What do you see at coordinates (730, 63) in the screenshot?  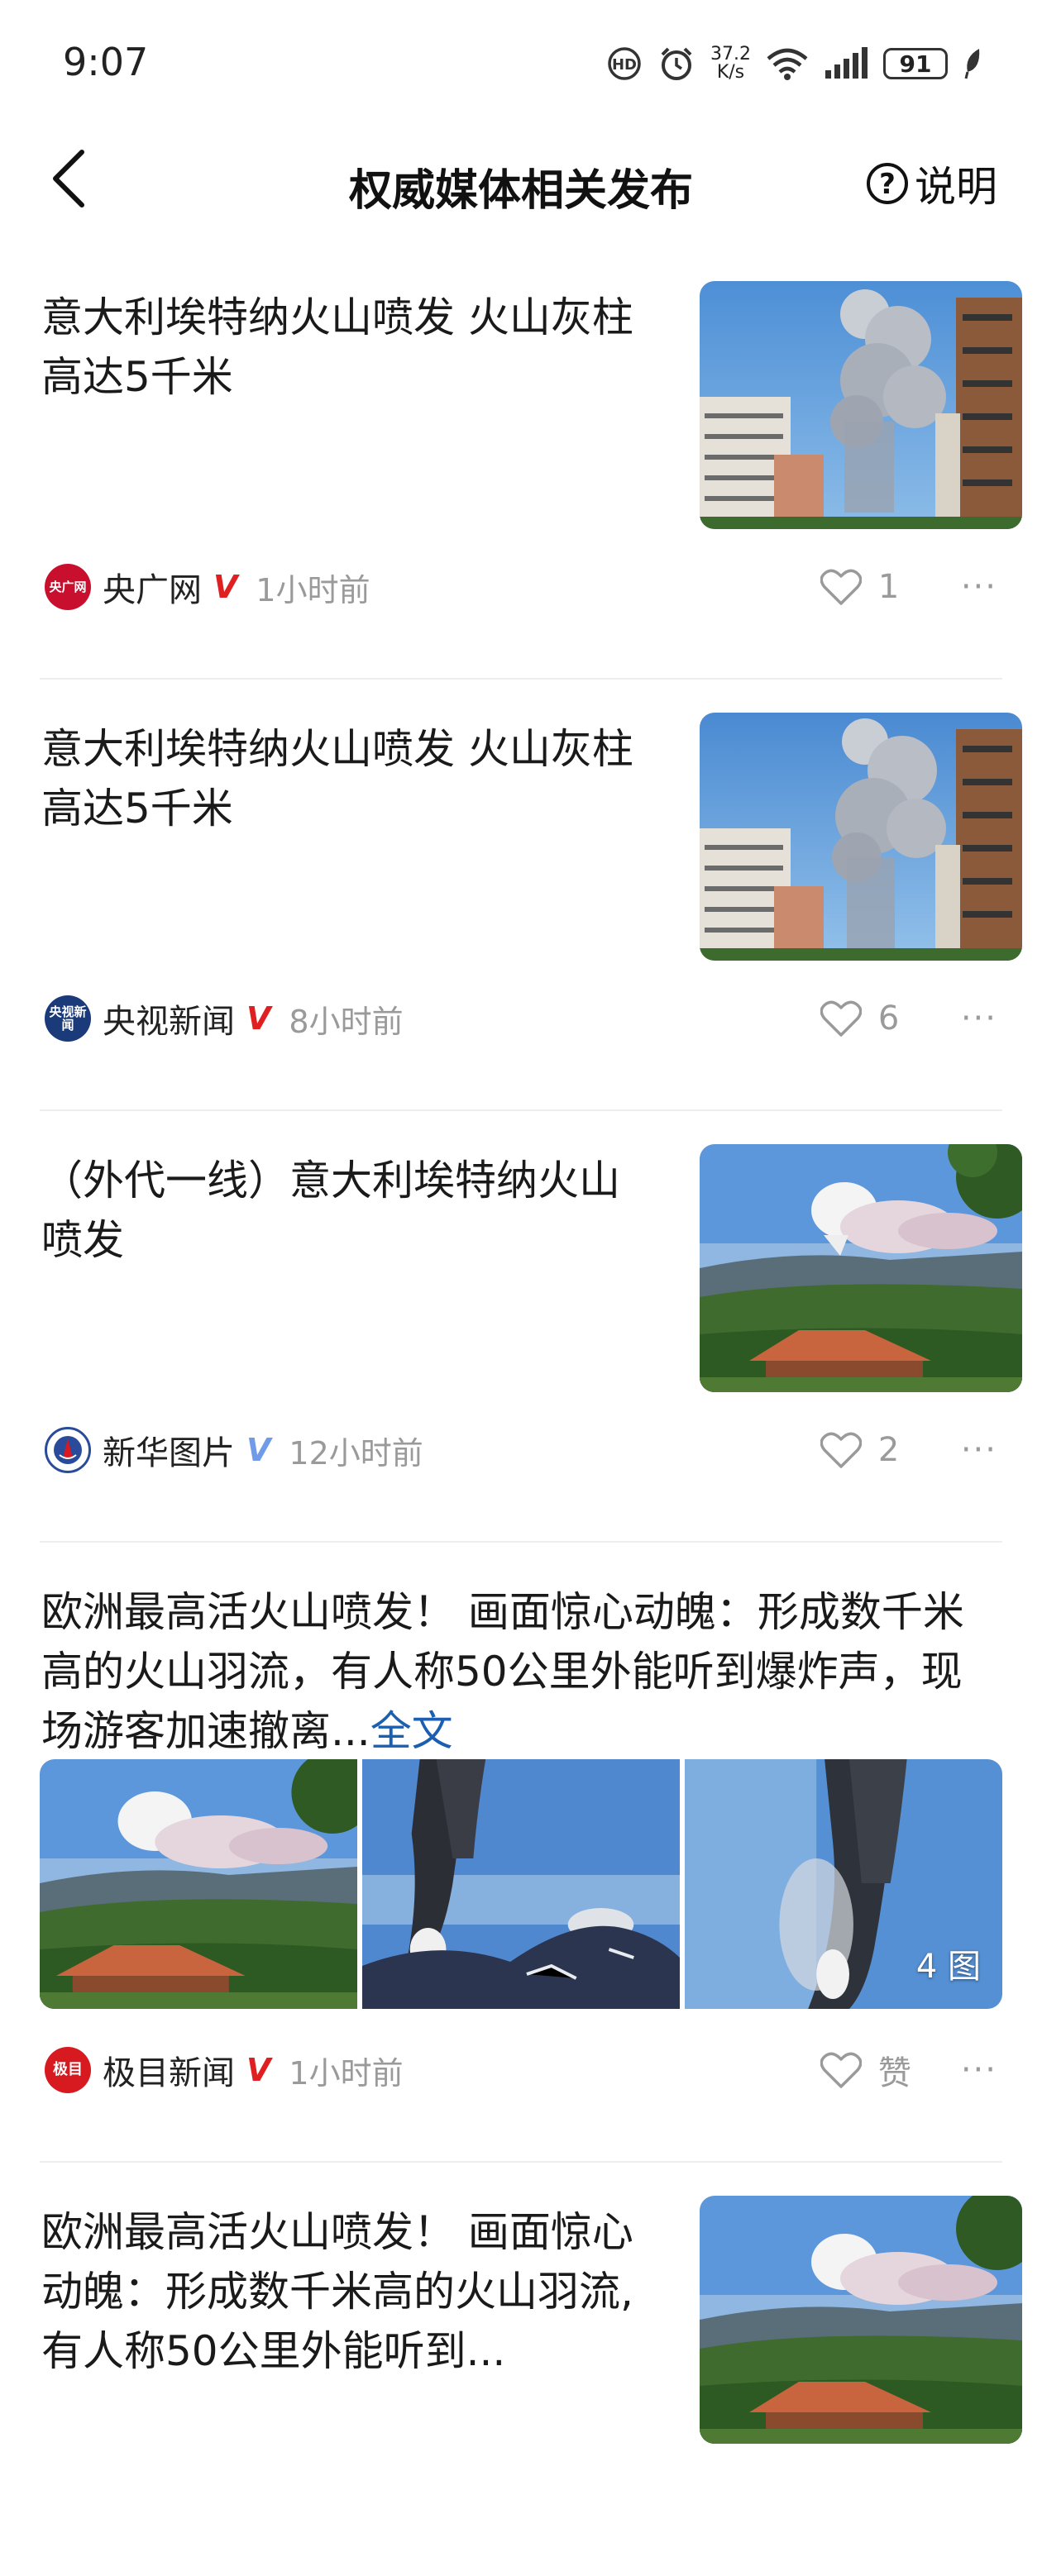 I see `network-speed: 37.2 K/s` at bounding box center [730, 63].